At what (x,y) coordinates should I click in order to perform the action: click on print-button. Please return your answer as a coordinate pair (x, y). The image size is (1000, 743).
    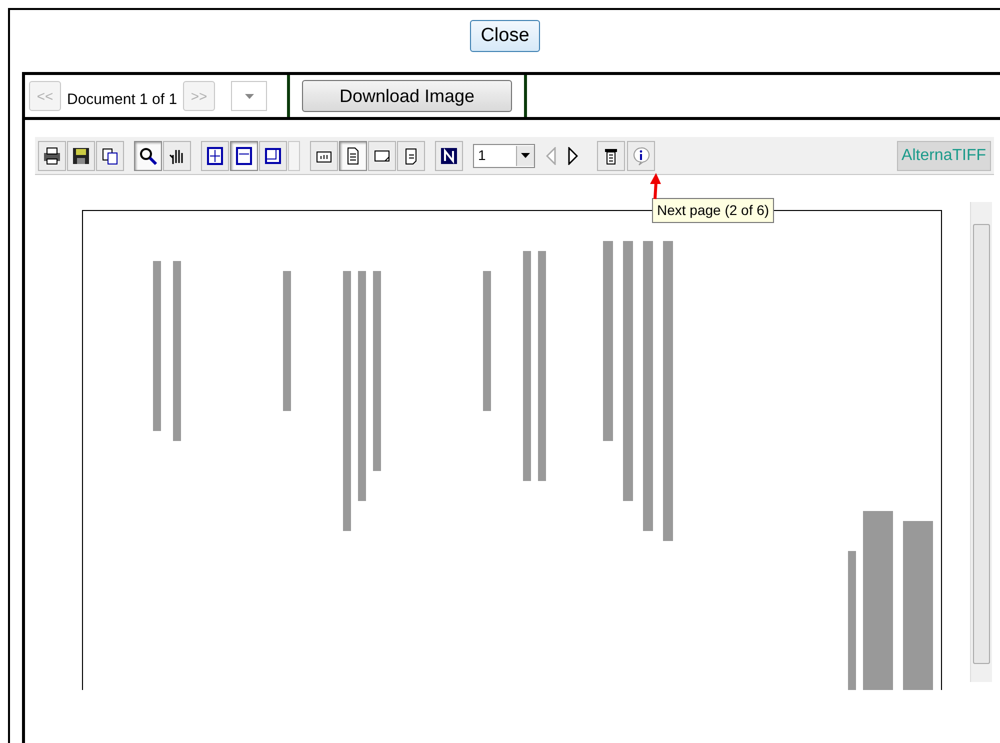
    Looking at the image, I should click on (52, 155).